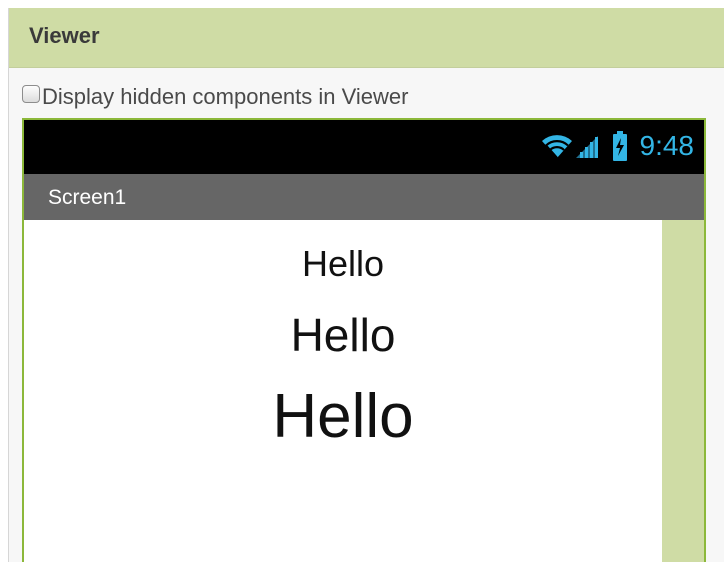 Image resolution: width=724 pixels, height=562 pixels. Describe the element at coordinates (225, 97) in the screenshot. I see `display-hidden-label: Display hidden components in Viewer` at that location.